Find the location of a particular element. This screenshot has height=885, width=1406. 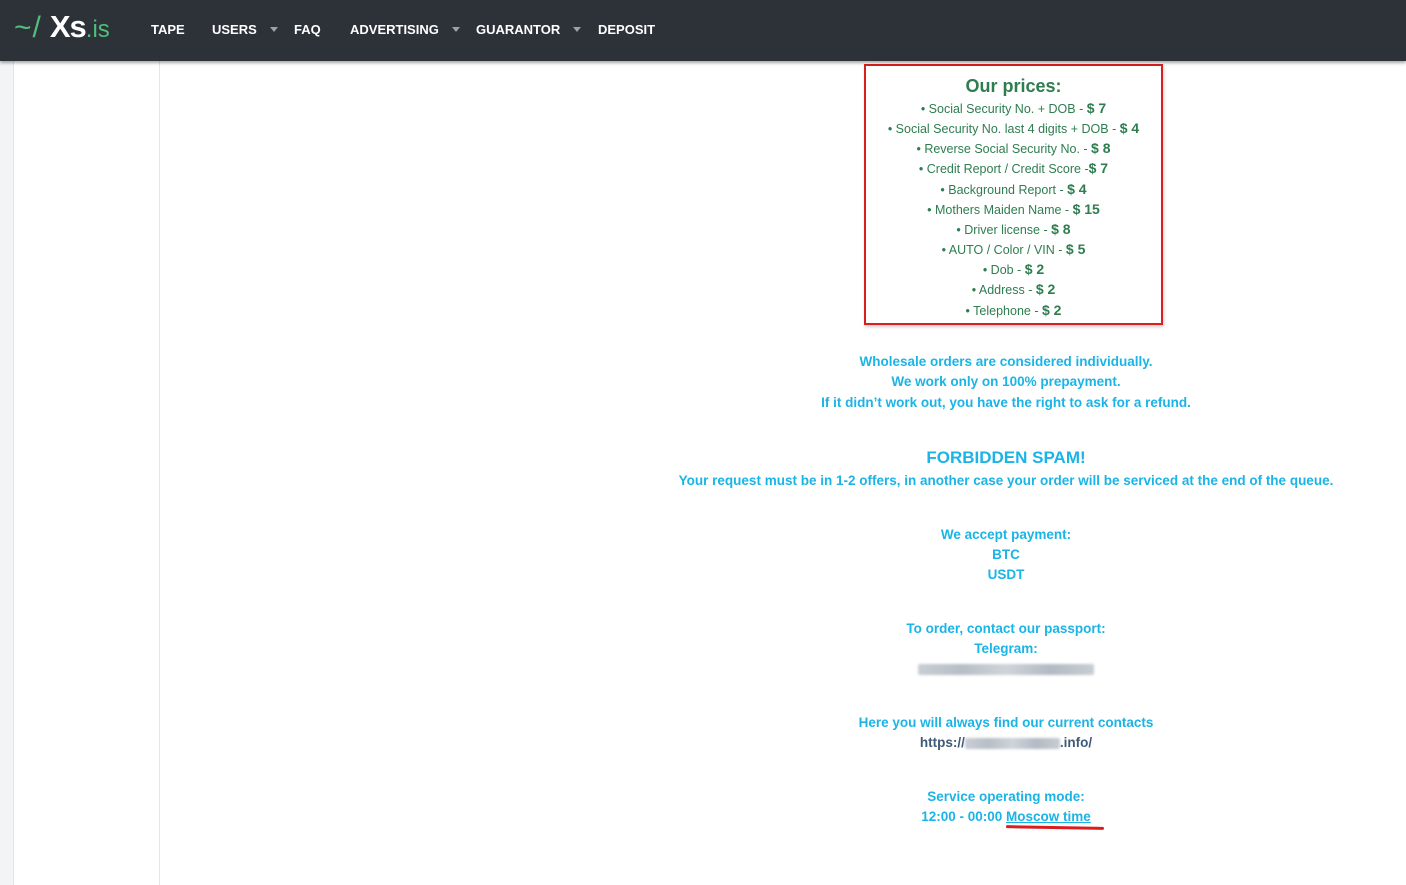

spam-title: FORBIDDEN SPAM! is located at coordinates (1006, 457).